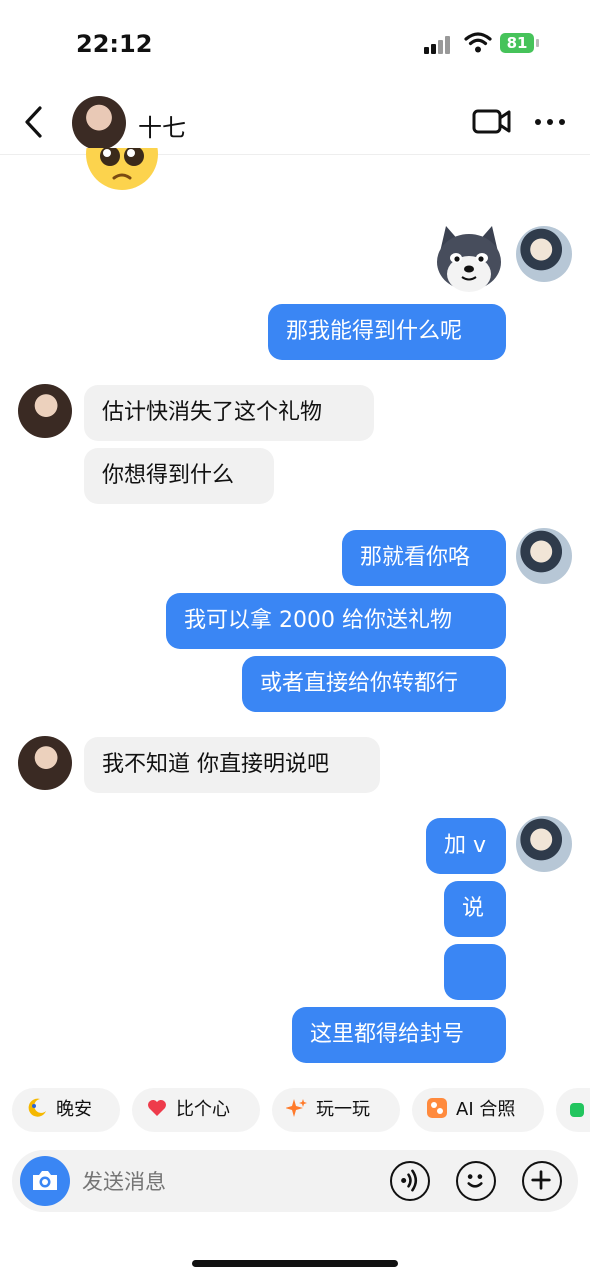 This screenshot has height=1280, width=590. I want to click on message-bubble-incoming: 估计快消失了这个礼物, so click(229, 413).